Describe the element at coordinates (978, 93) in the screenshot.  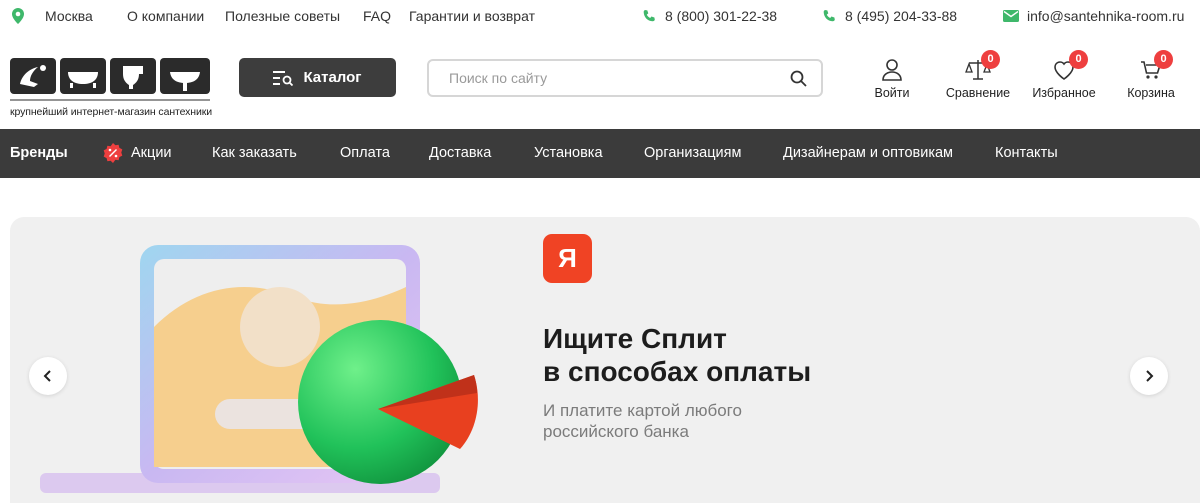
I see `compare-label: Сравнение` at that location.